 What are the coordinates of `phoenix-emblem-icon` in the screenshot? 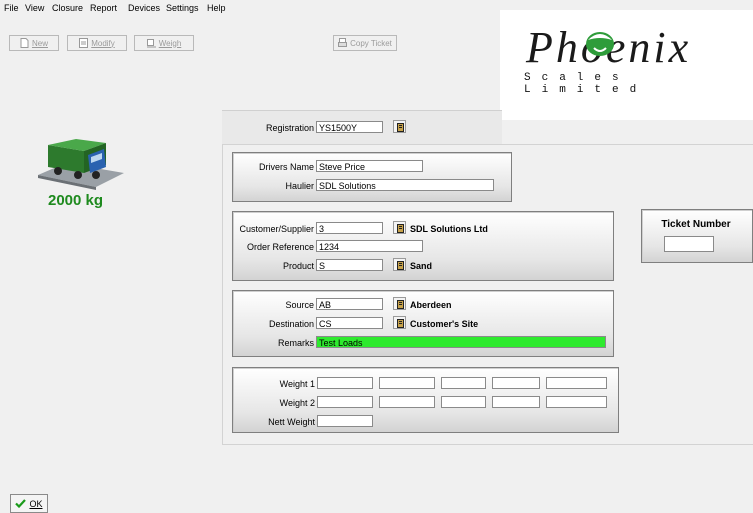 It's located at (600, 44).